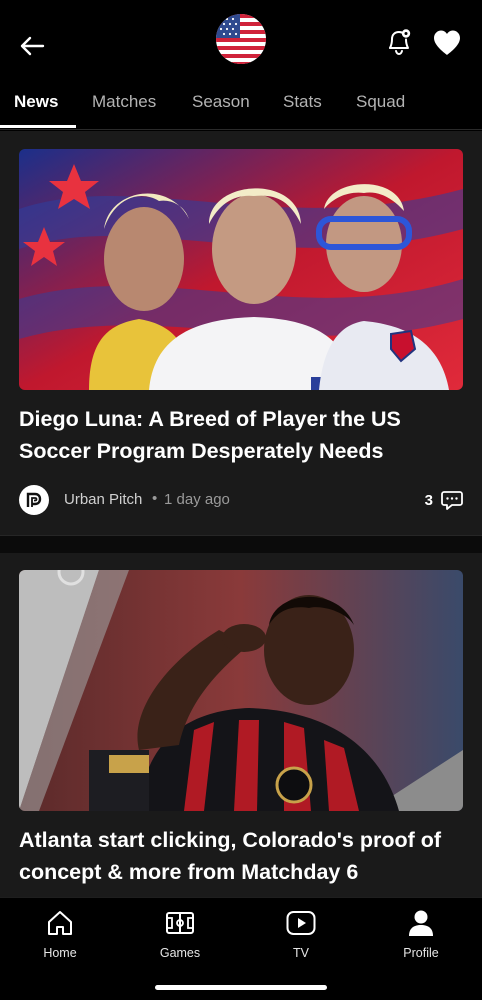 The image size is (482, 1000). I want to click on nav-games: Games, so click(180, 934).